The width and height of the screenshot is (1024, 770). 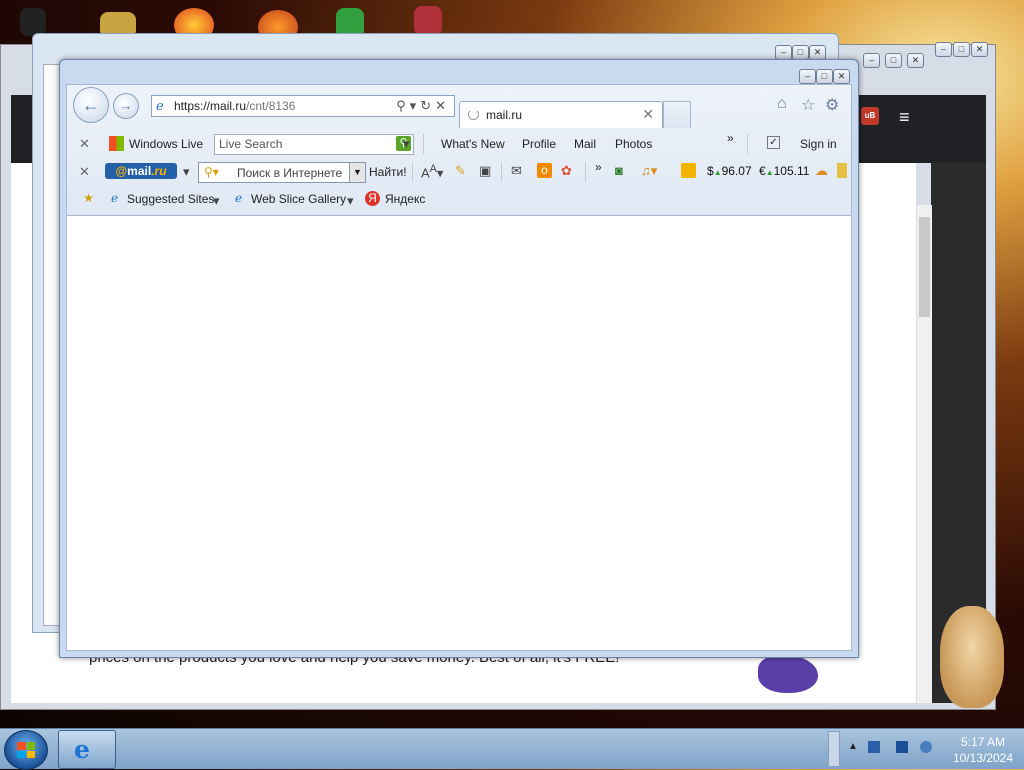 I want to click on logo-dropdown-icon: ▾, so click(x=186, y=172).